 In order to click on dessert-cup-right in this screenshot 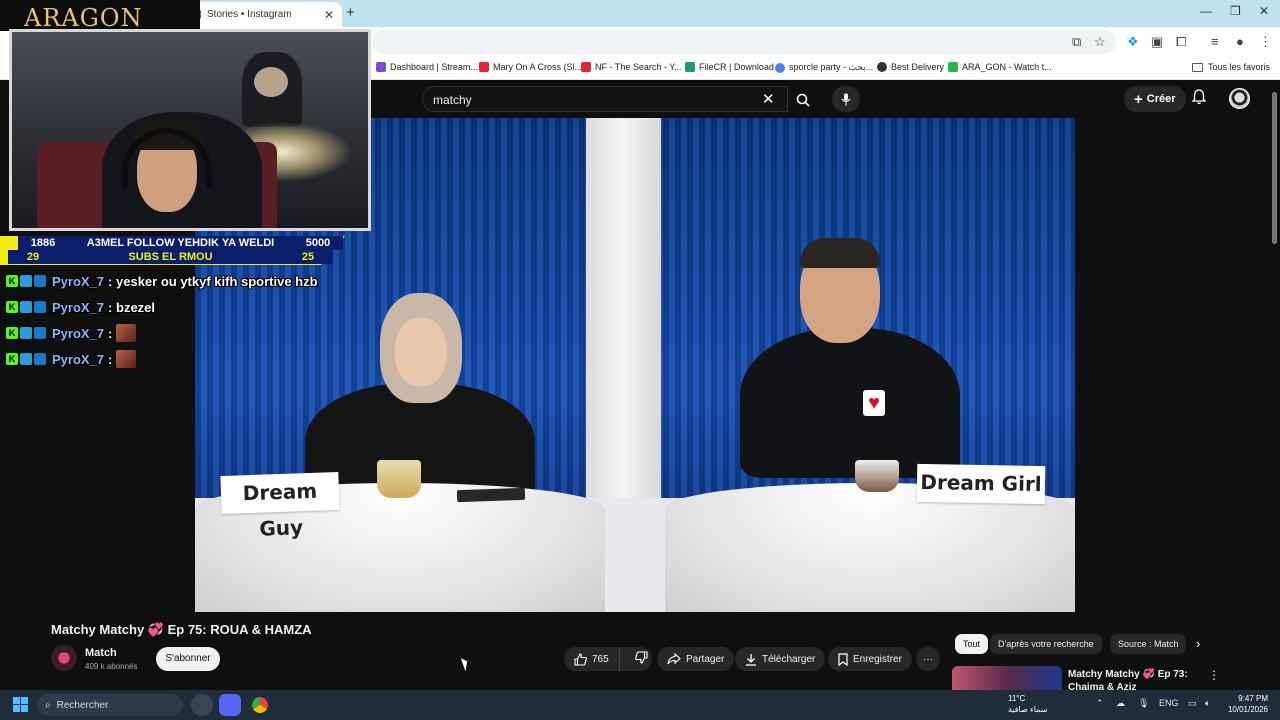, I will do `click(877, 476)`.